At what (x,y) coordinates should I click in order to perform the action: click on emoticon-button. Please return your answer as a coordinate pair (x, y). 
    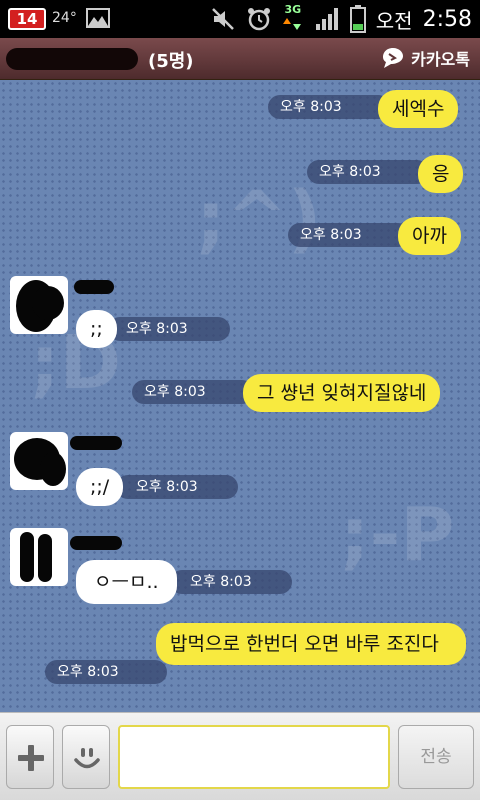
    Looking at the image, I should click on (86, 757).